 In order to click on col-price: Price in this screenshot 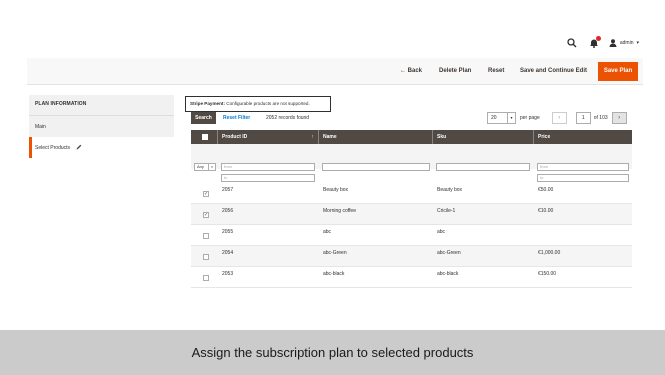, I will do `click(583, 137)`.